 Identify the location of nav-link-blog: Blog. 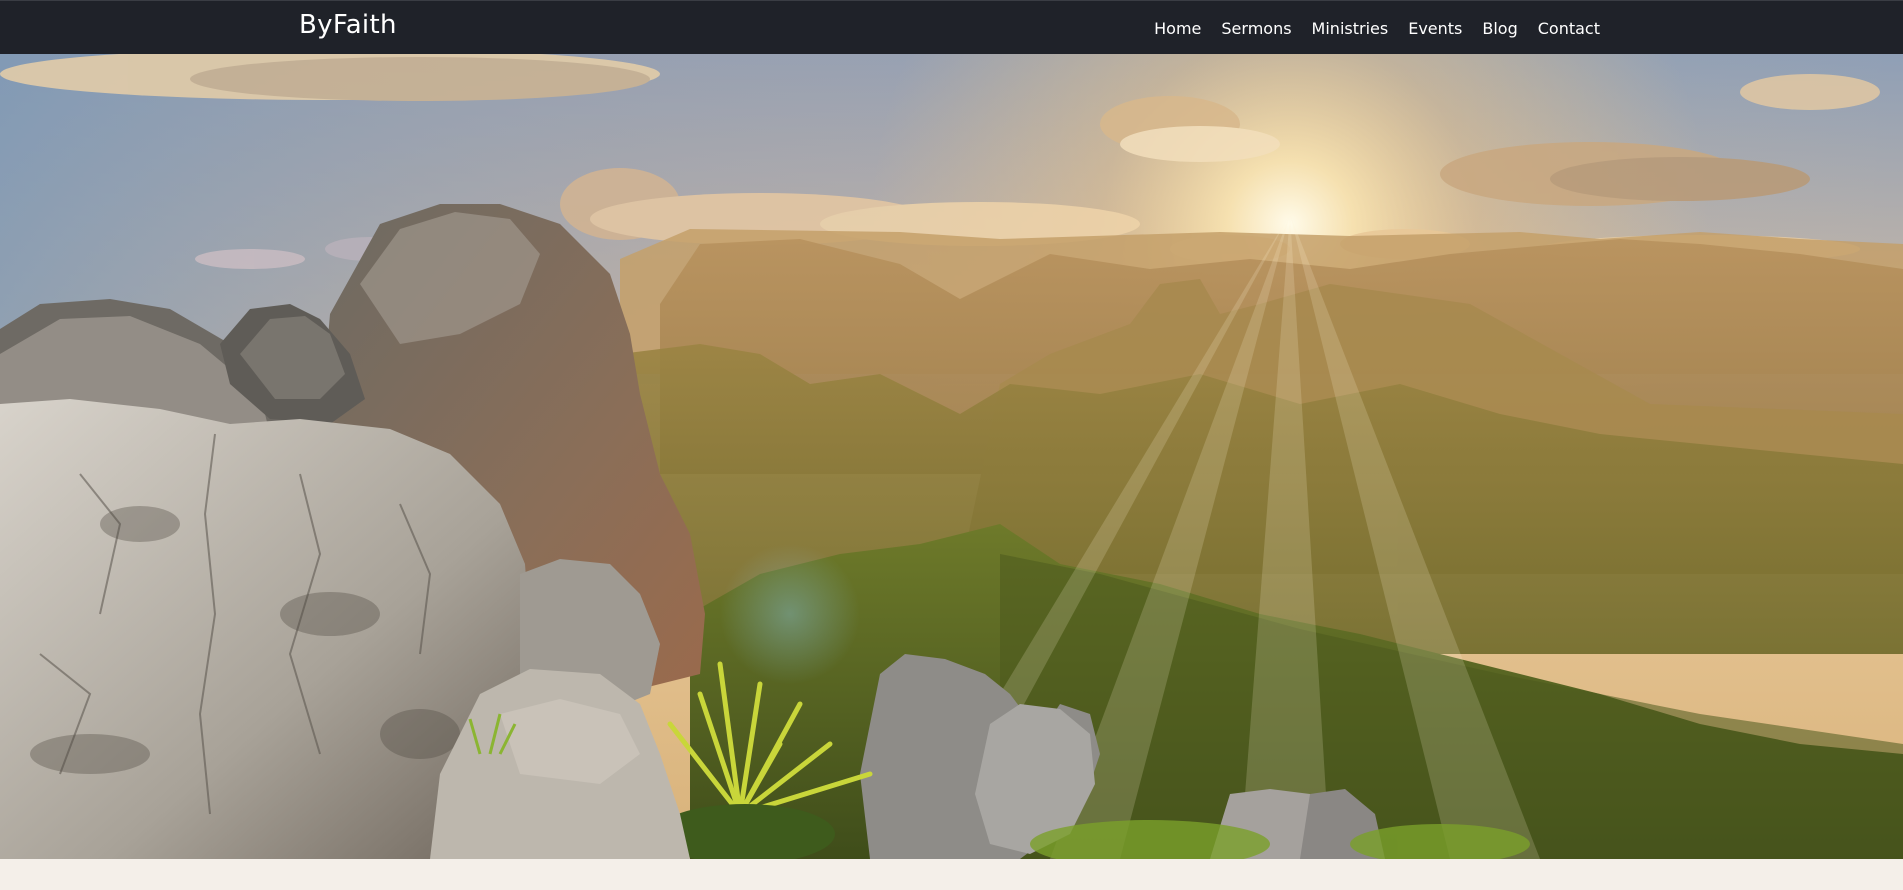
(1499, 28).